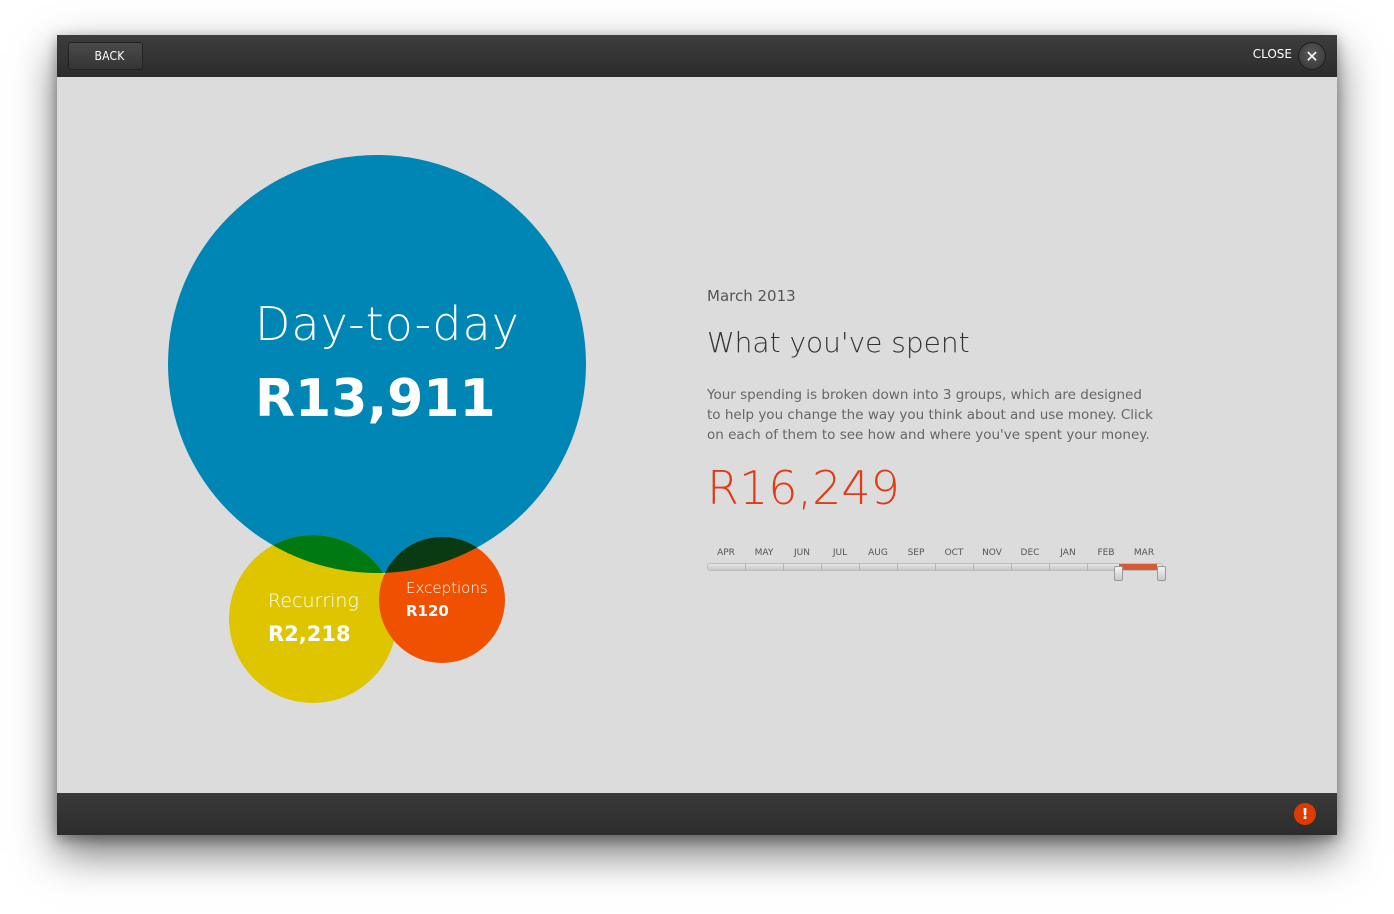 Image resolution: width=1394 pixels, height=914 pixels. I want to click on day-to-day-bubble, so click(377, 364).